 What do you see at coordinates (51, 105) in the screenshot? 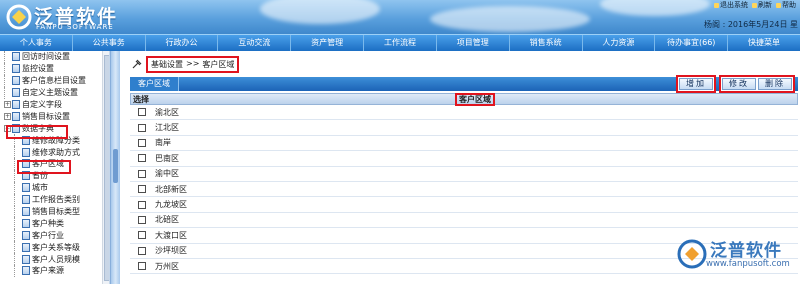
I see `tree-item-custom-fields: + 自定义字段` at bounding box center [51, 105].